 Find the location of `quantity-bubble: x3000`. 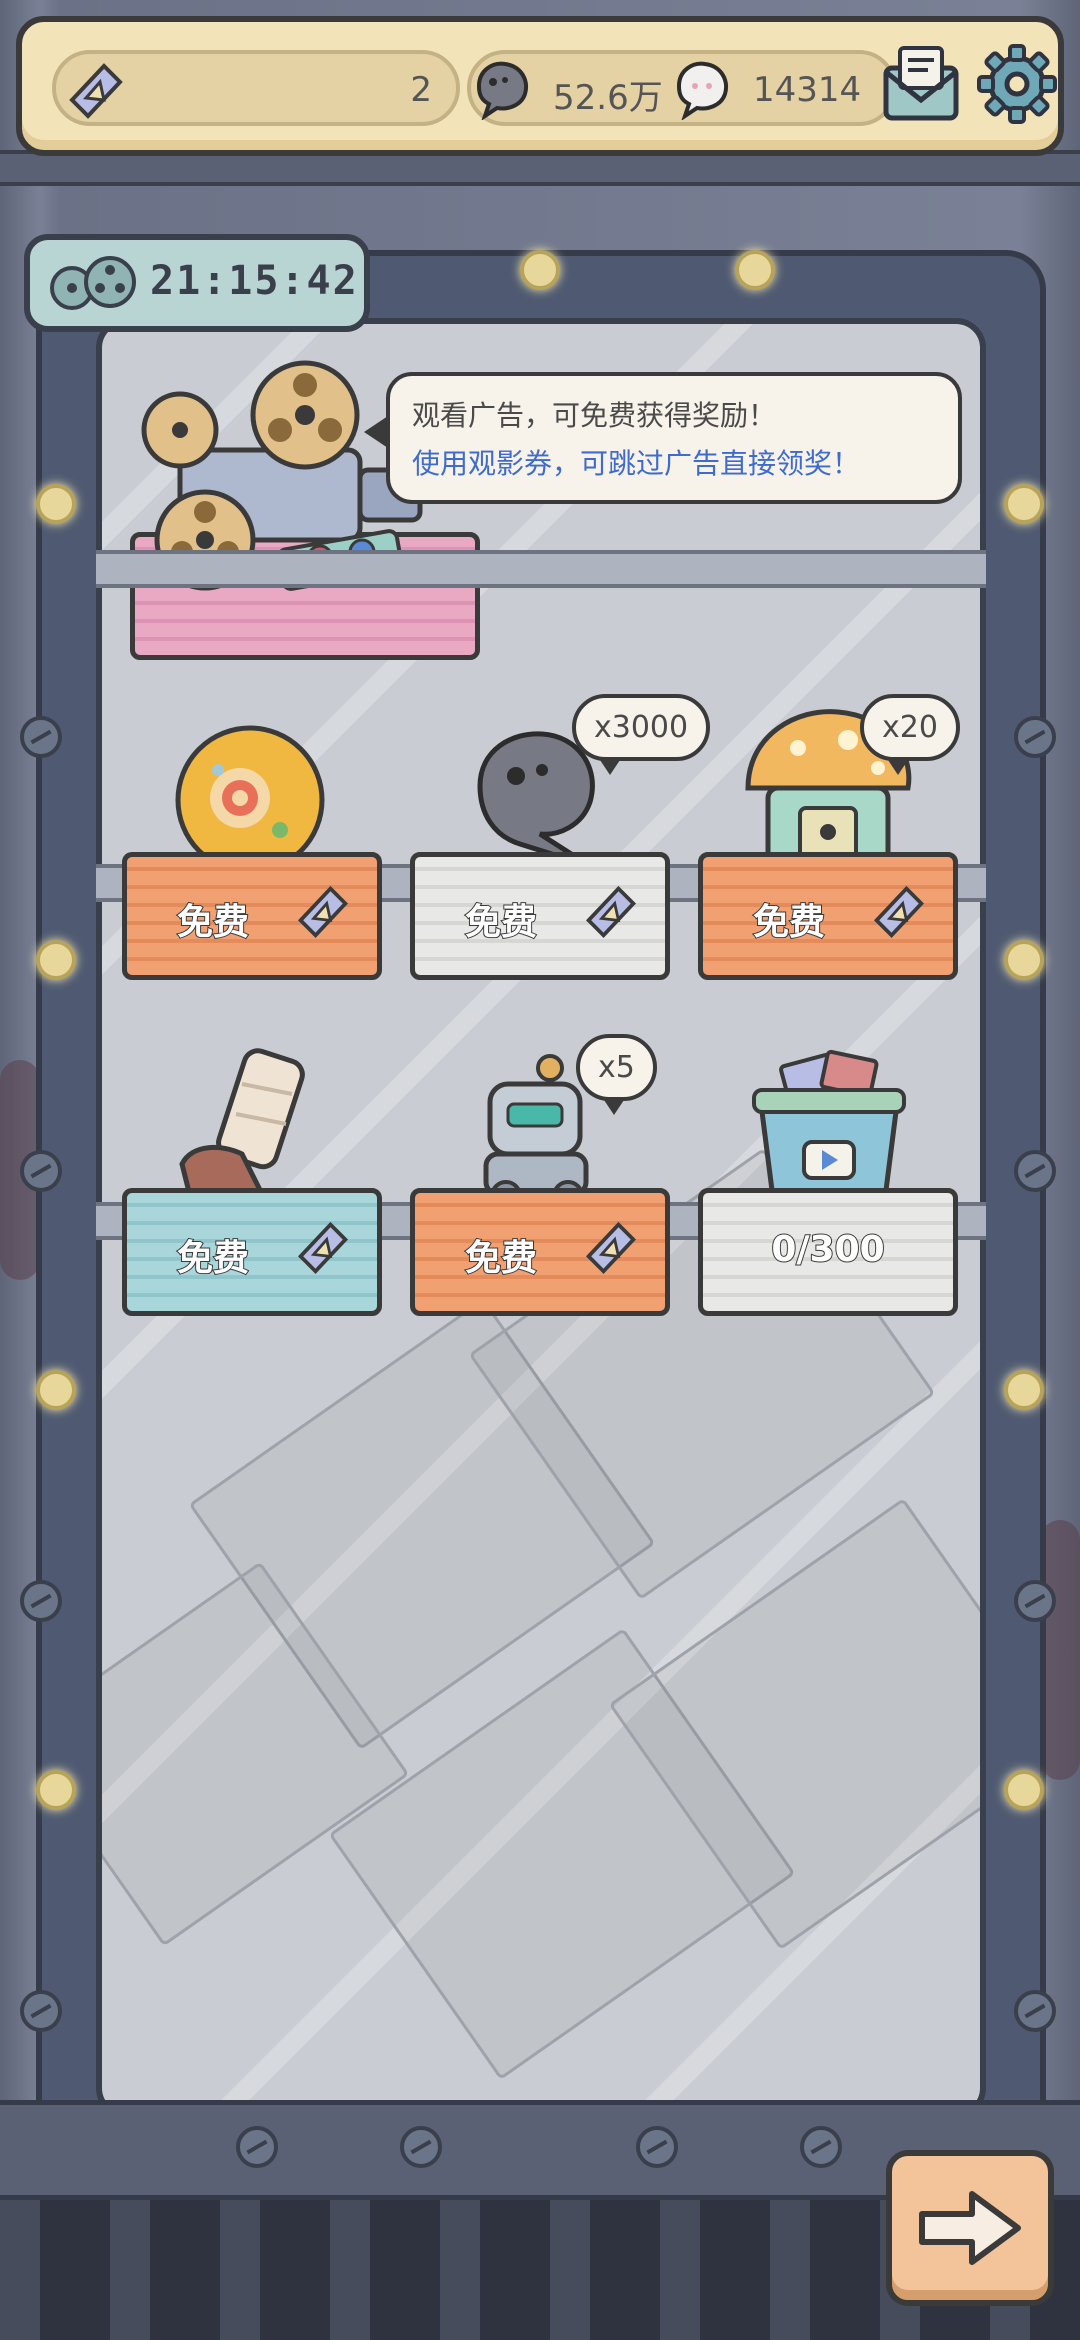

quantity-bubble: x3000 is located at coordinates (641, 734).